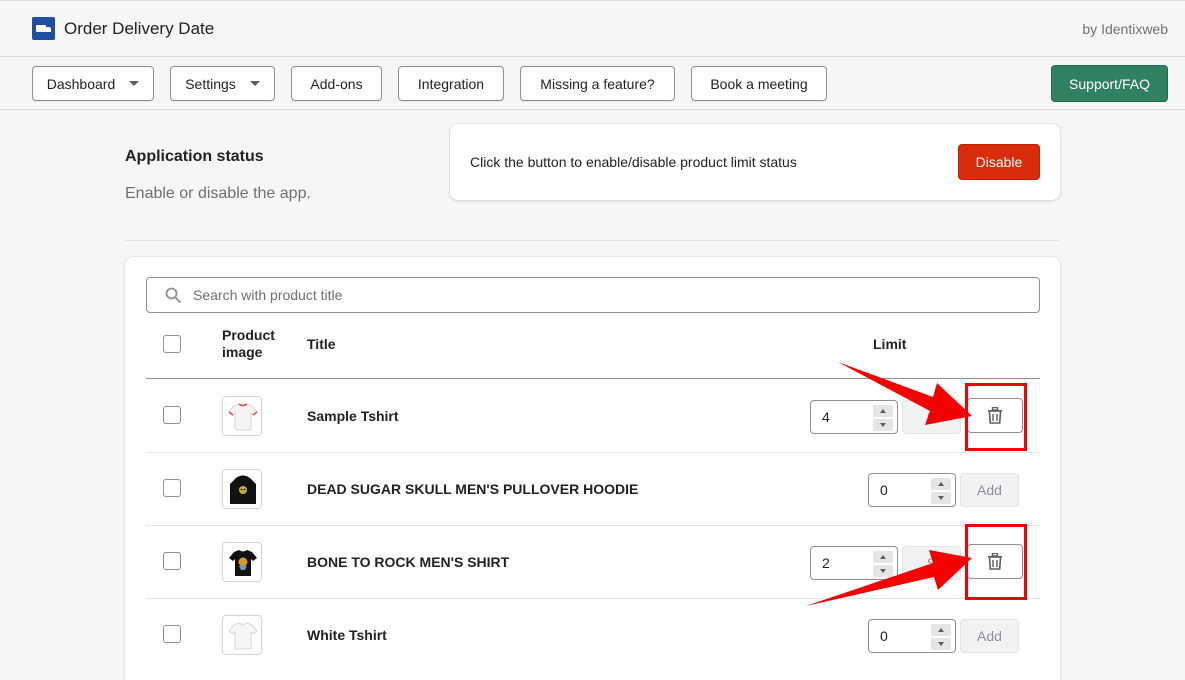 The width and height of the screenshot is (1185, 680). I want to click on header-product-image: Product image, so click(248, 343).